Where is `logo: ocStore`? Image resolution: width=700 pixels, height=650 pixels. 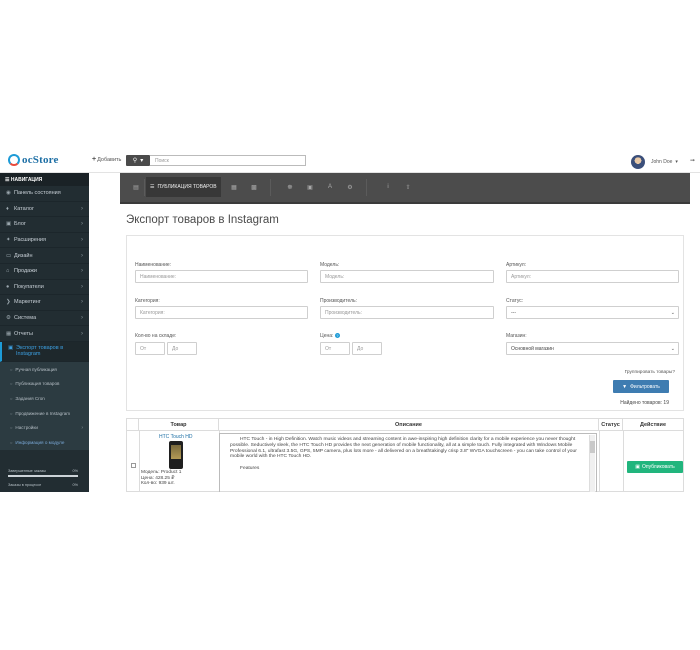 logo: ocStore is located at coordinates (33, 160).